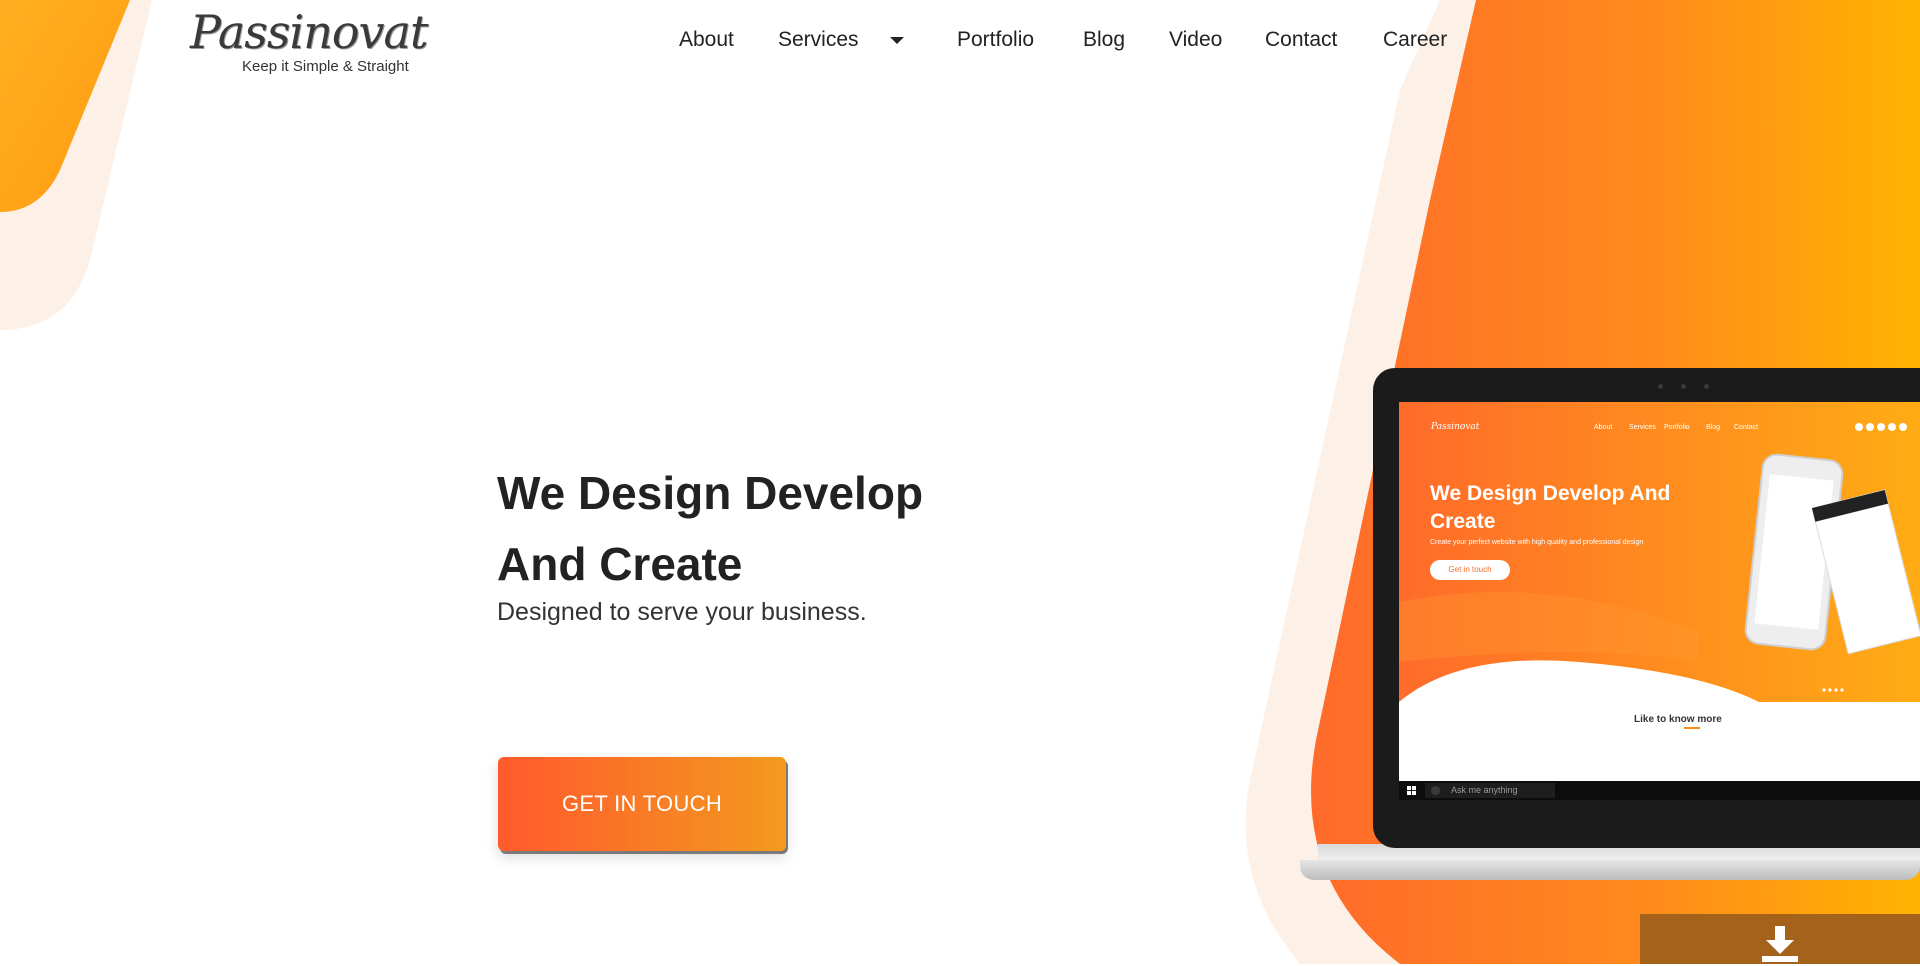  I want to click on nav-portfolio: Portfolio, so click(995, 40).